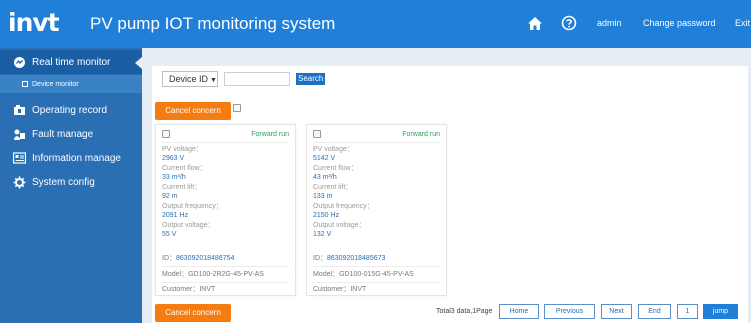 Image resolution: width=751 pixels, height=323 pixels. I want to click on sidebar-item-operating-record: Operating record, so click(71, 110).